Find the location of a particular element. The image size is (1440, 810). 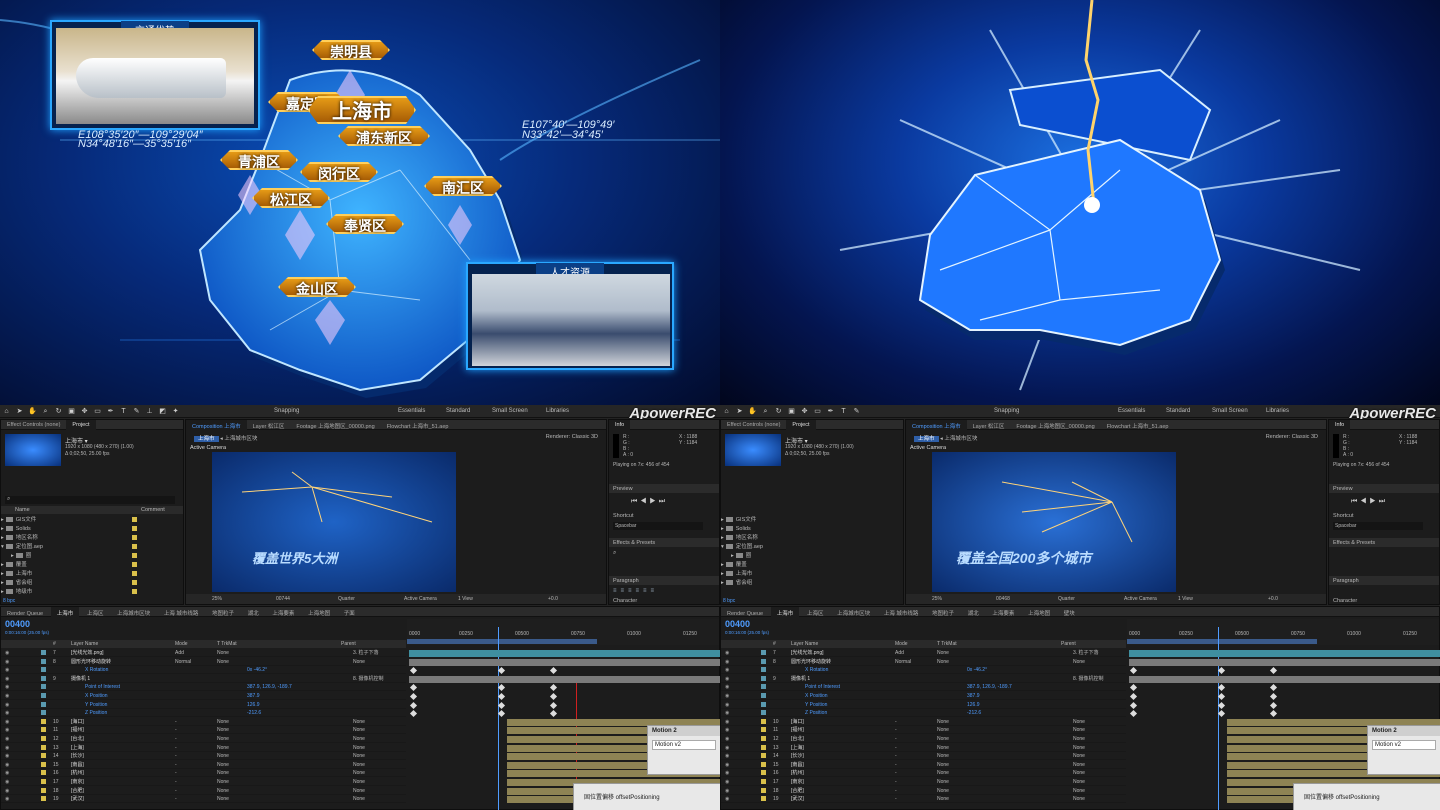

frame-number: 00468 is located at coordinates (1003, 599).